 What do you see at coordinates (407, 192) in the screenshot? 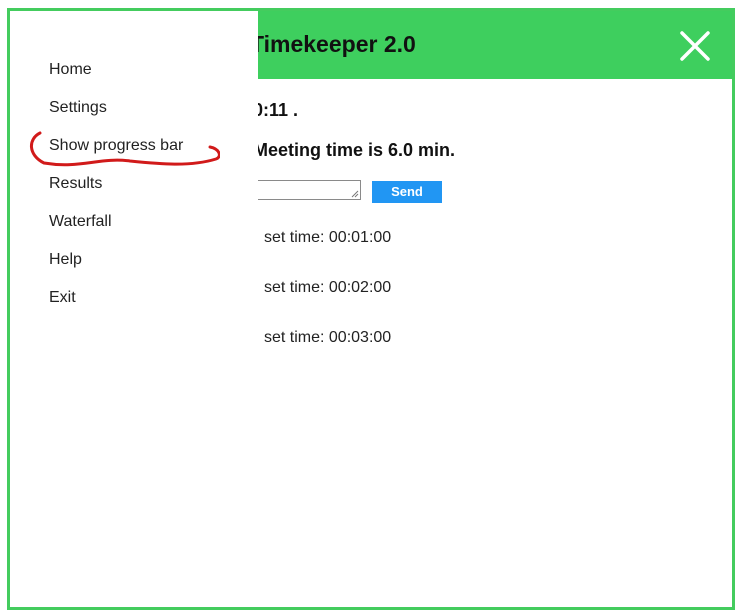
I see `send-button: Send` at bounding box center [407, 192].